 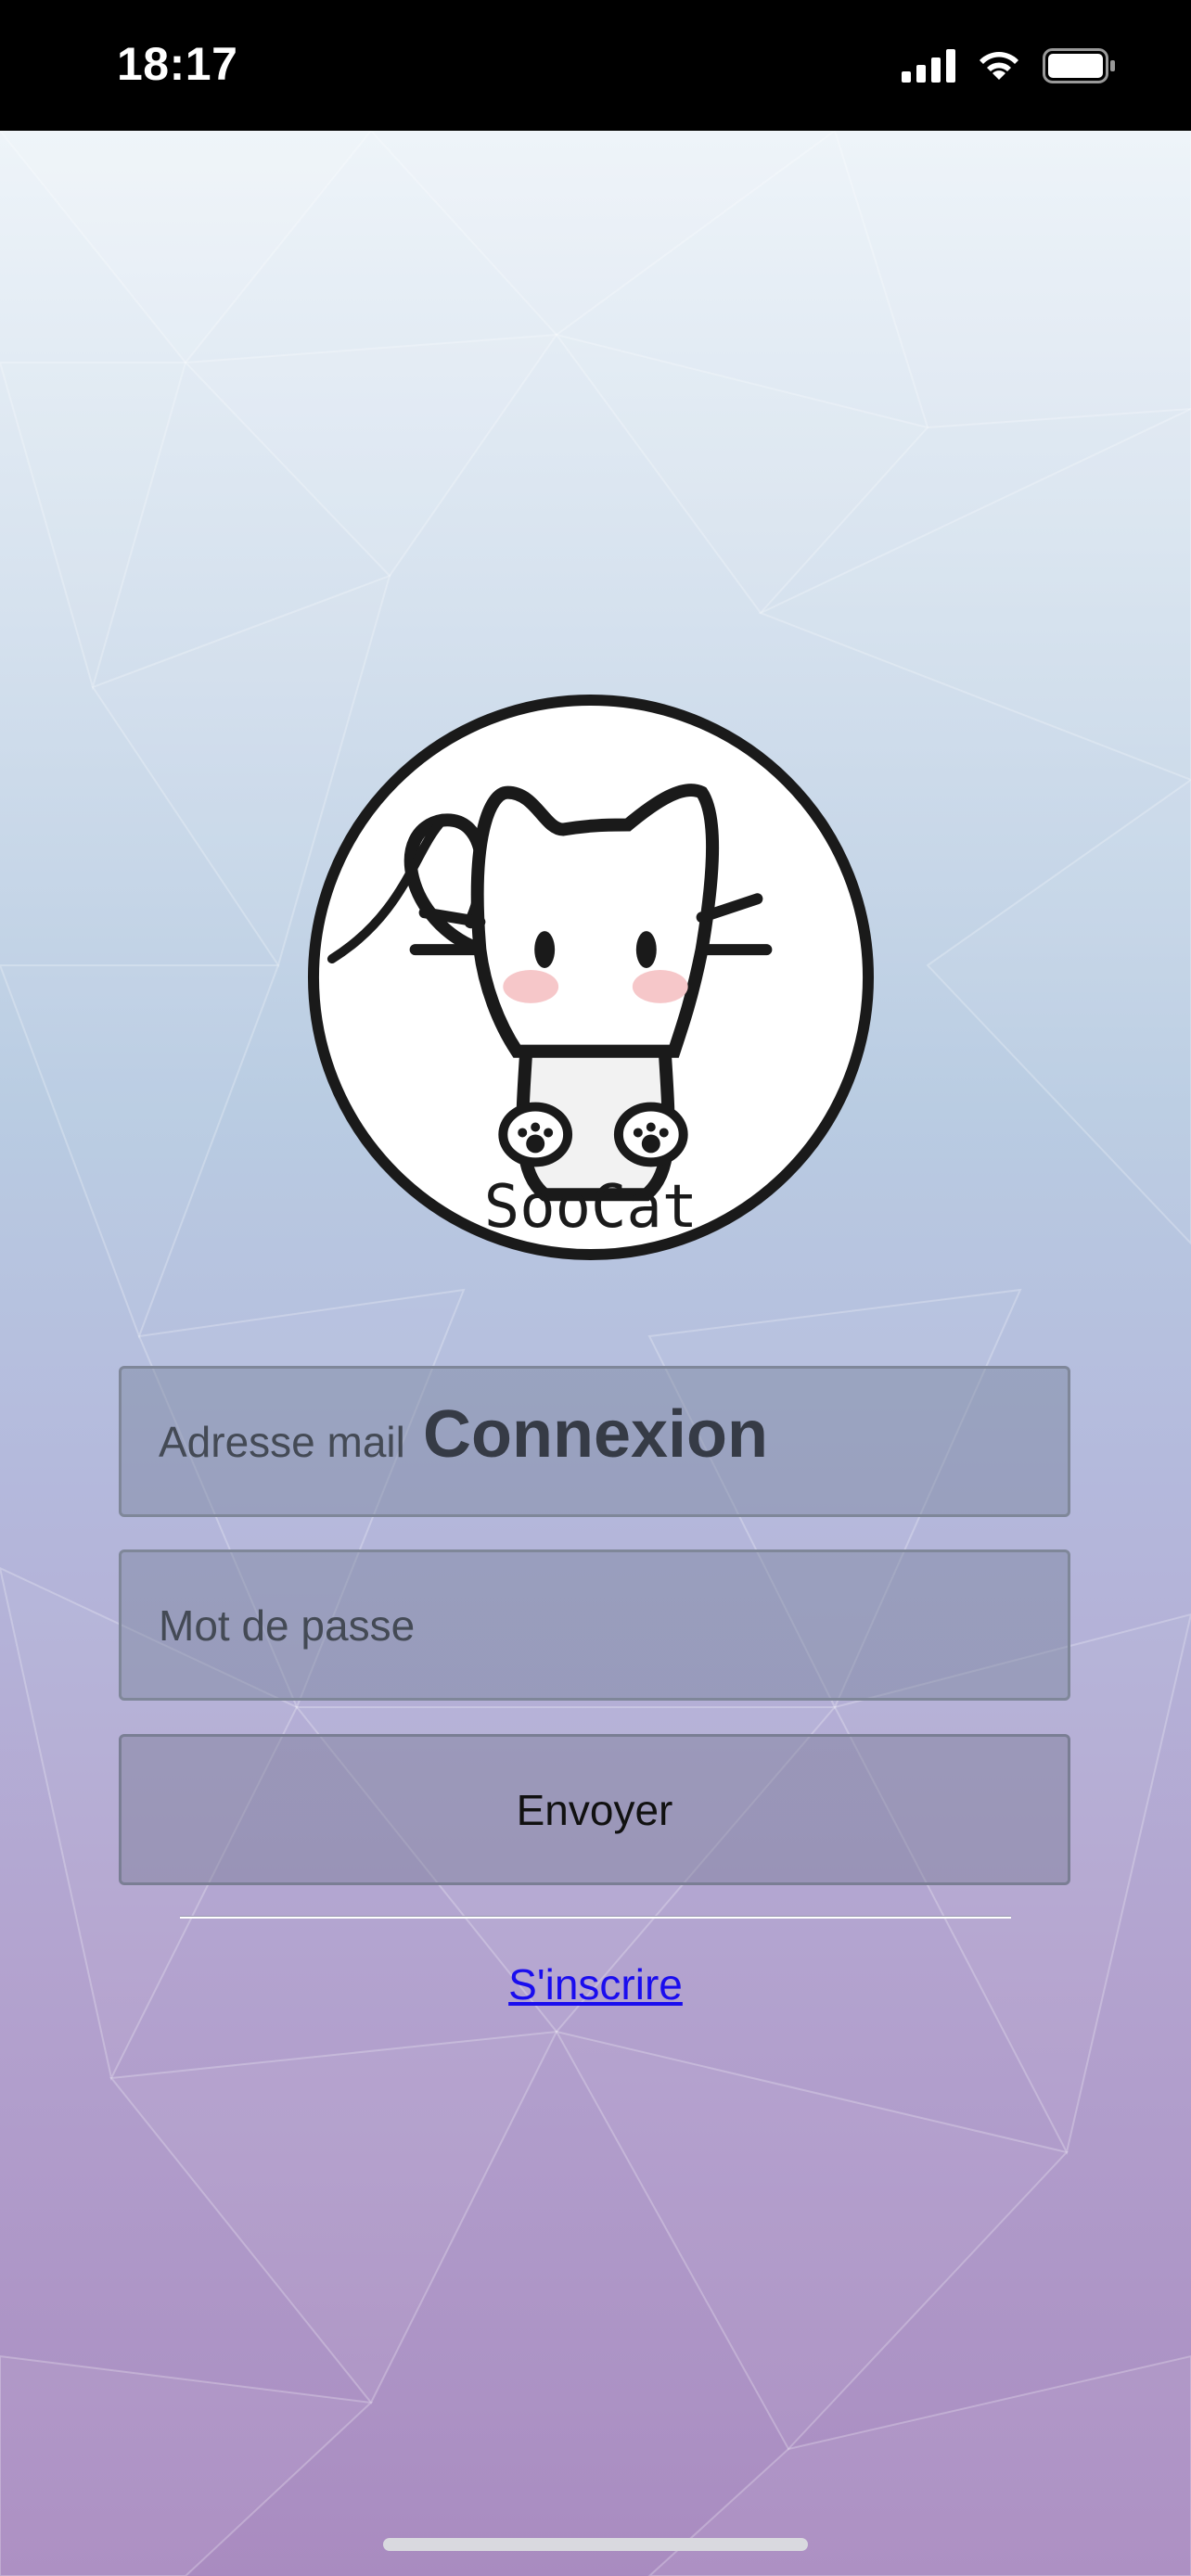 What do you see at coordinates (177, 64) in the screenshot?
I see `status-time: 18:17` at bounding box center [177, 64].